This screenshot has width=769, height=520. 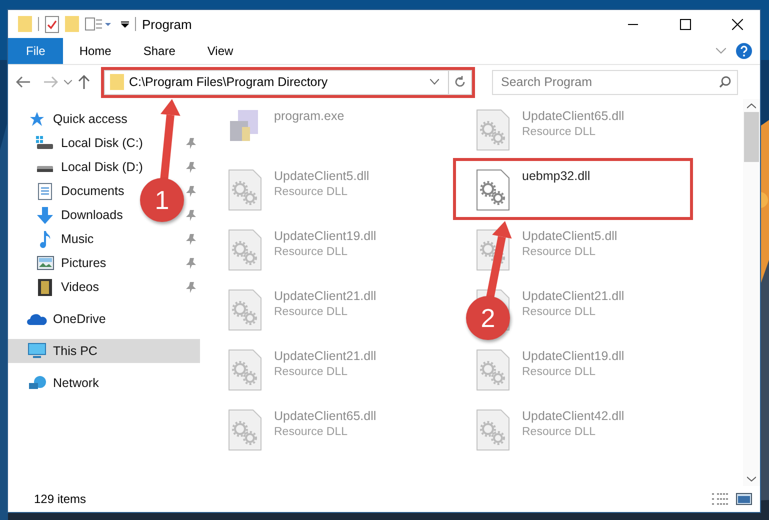 What do you see at coordinates (725, 82) in the screenshot?
I see `search-icon` at bounding box center [725, 82].